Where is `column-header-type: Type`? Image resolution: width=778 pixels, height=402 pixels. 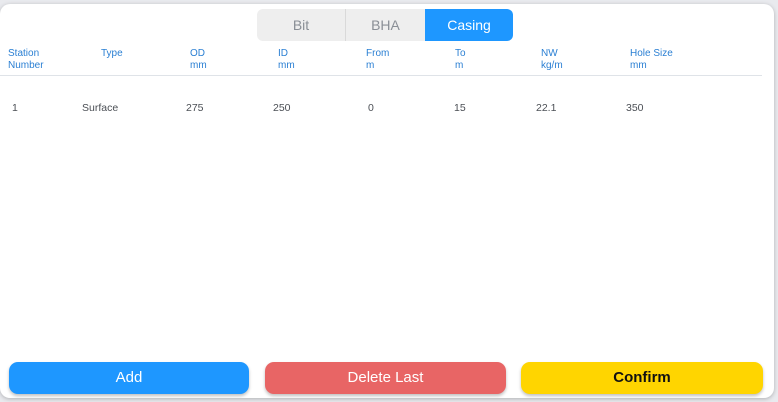 column-header-type: Type is located at coordinates (112, 54).